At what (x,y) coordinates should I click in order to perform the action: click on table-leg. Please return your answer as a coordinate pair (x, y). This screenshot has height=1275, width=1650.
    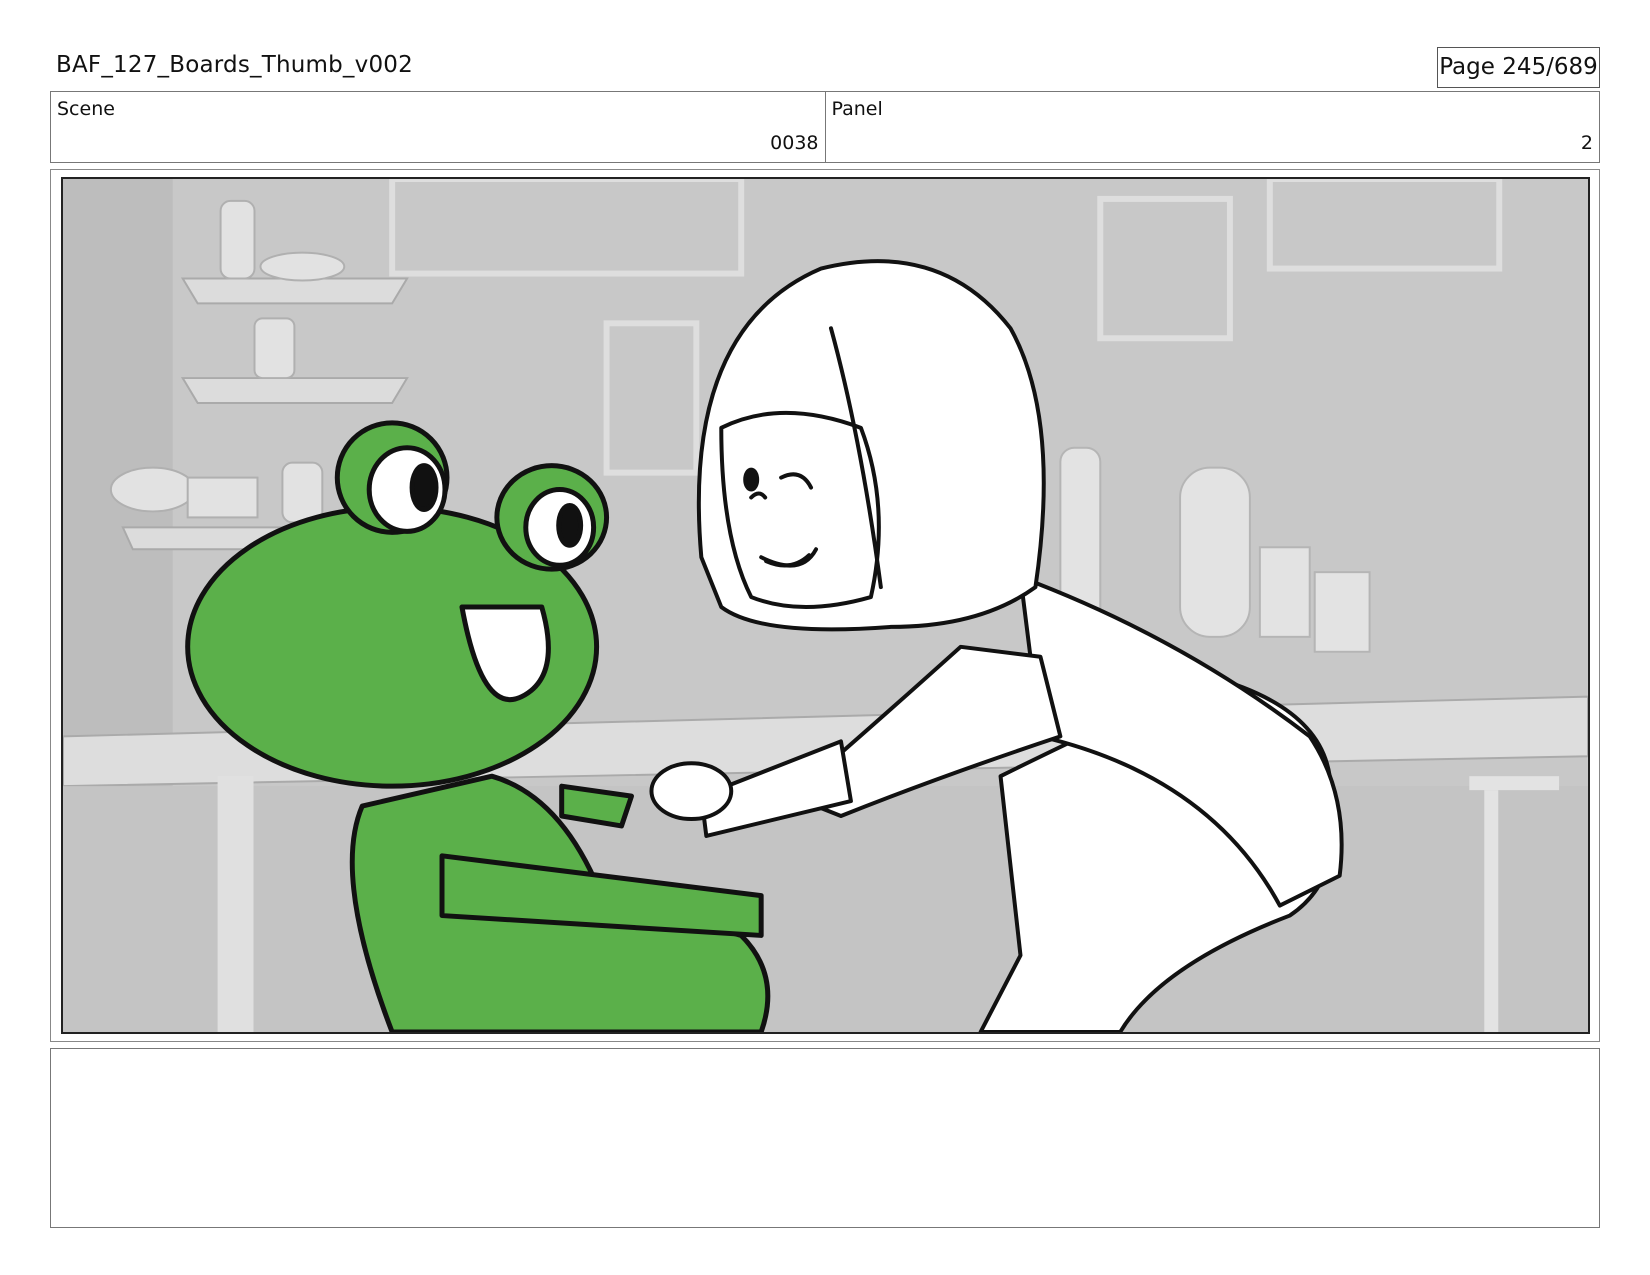
    Looking at the image, I should click on (235, 904).